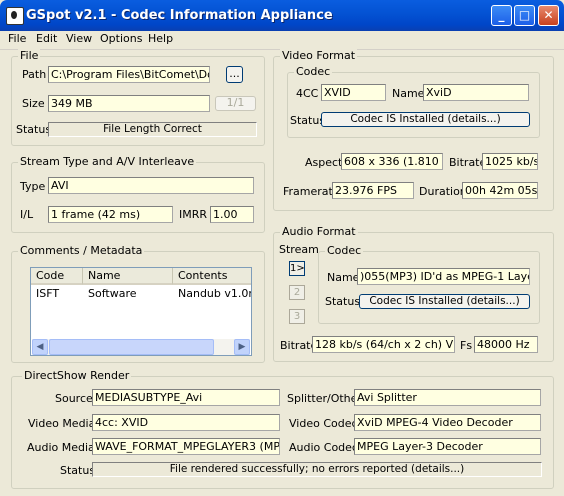 The image size is (564, 496). Describe the element at coordinates (34, 129) in the screenshot. I see `file-status-label: Status` at that location.